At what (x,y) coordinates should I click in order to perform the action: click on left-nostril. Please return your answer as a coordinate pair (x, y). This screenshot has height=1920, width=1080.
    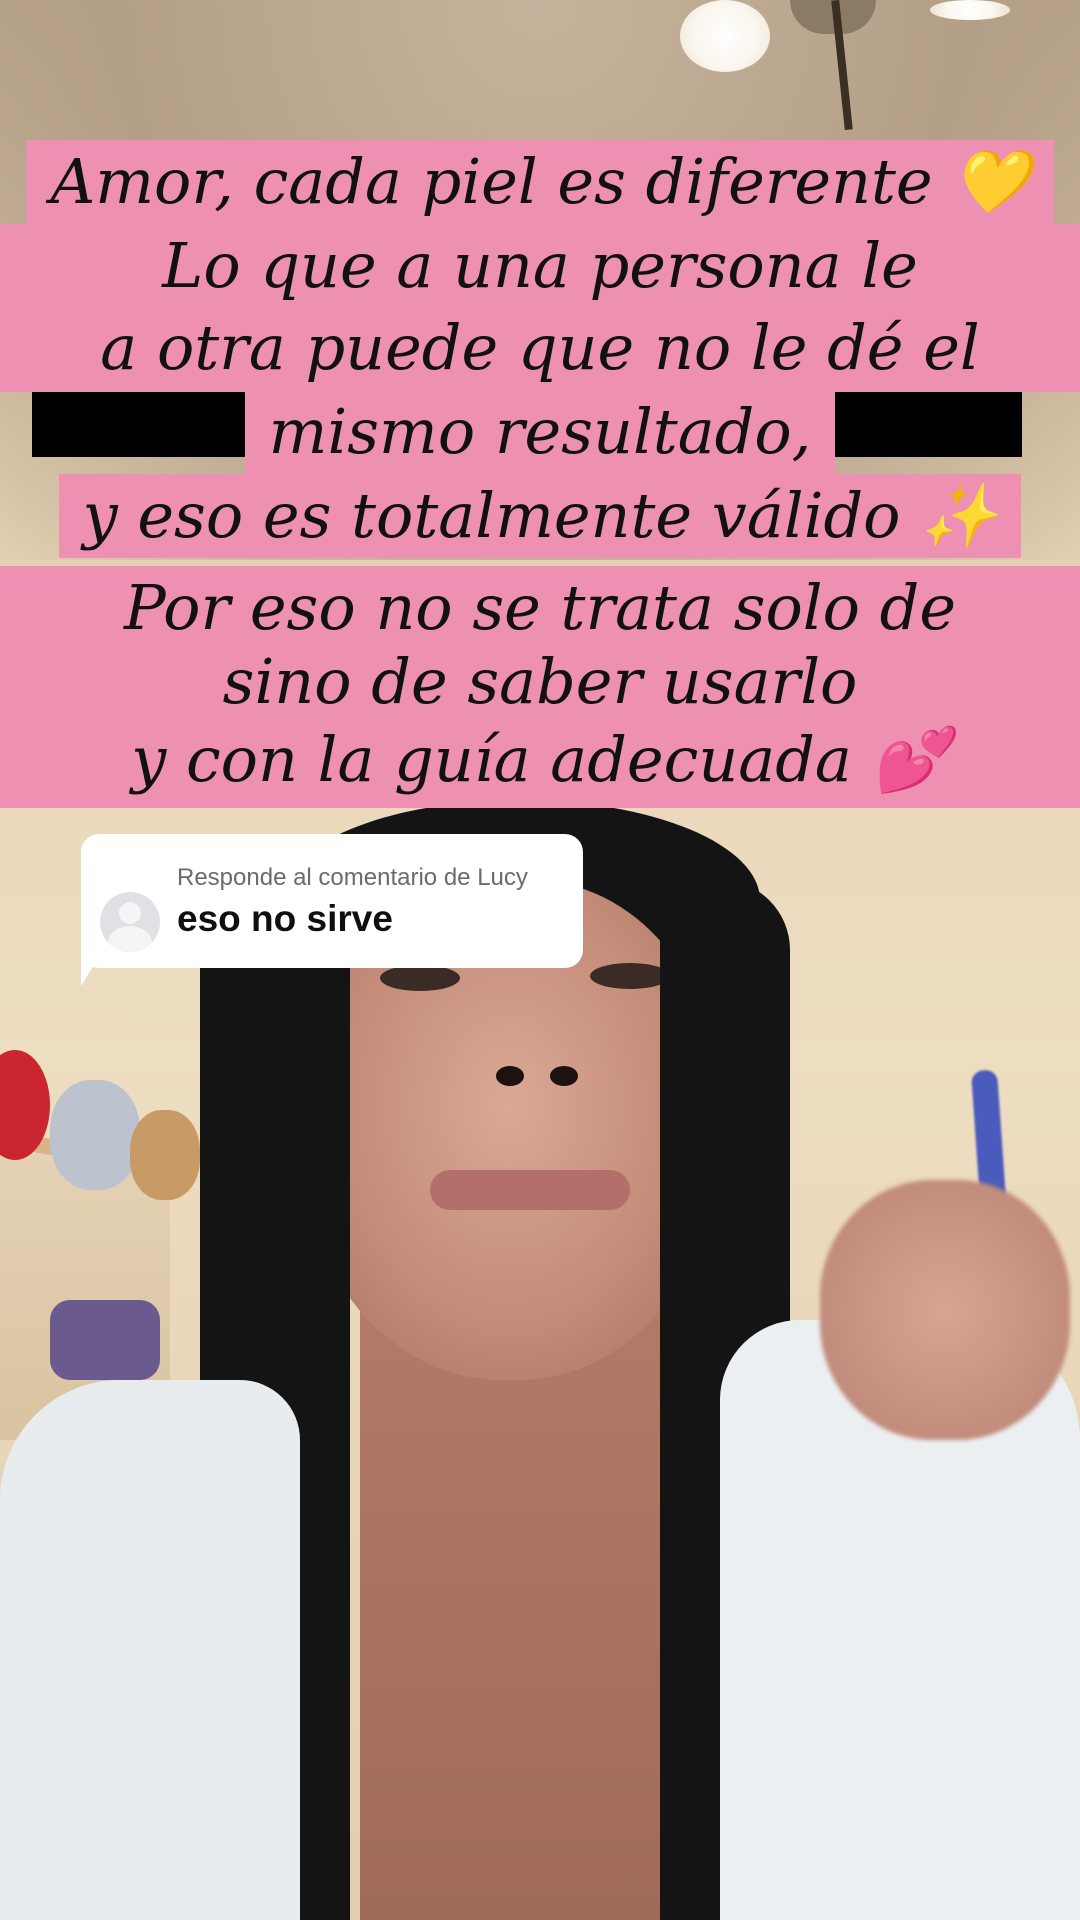
    Looking at the image, I should click on (510, 1076).